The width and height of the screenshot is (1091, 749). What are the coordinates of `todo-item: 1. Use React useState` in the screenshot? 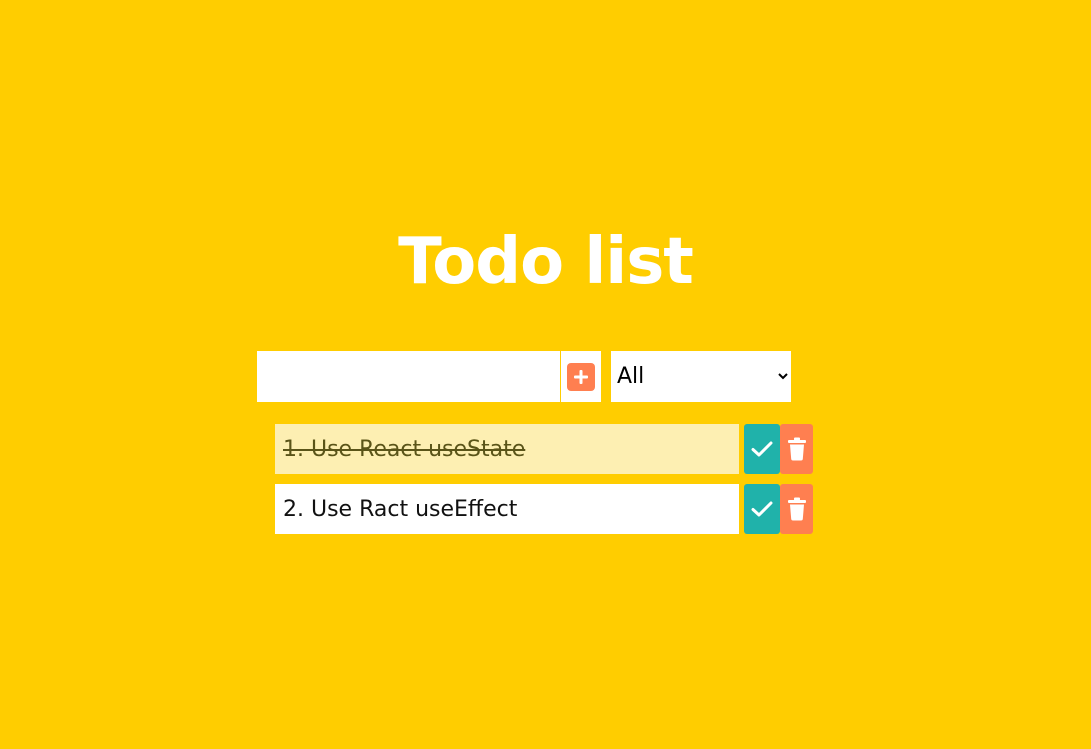 It's located at (544, 449).